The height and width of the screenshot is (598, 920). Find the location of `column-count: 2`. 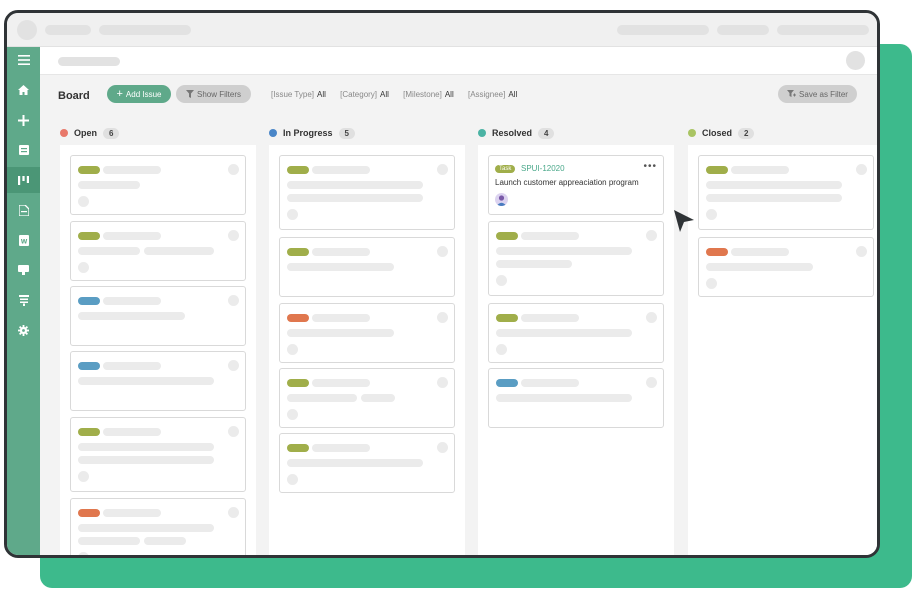

column-count: 2 is located at coordinates (746, 133).